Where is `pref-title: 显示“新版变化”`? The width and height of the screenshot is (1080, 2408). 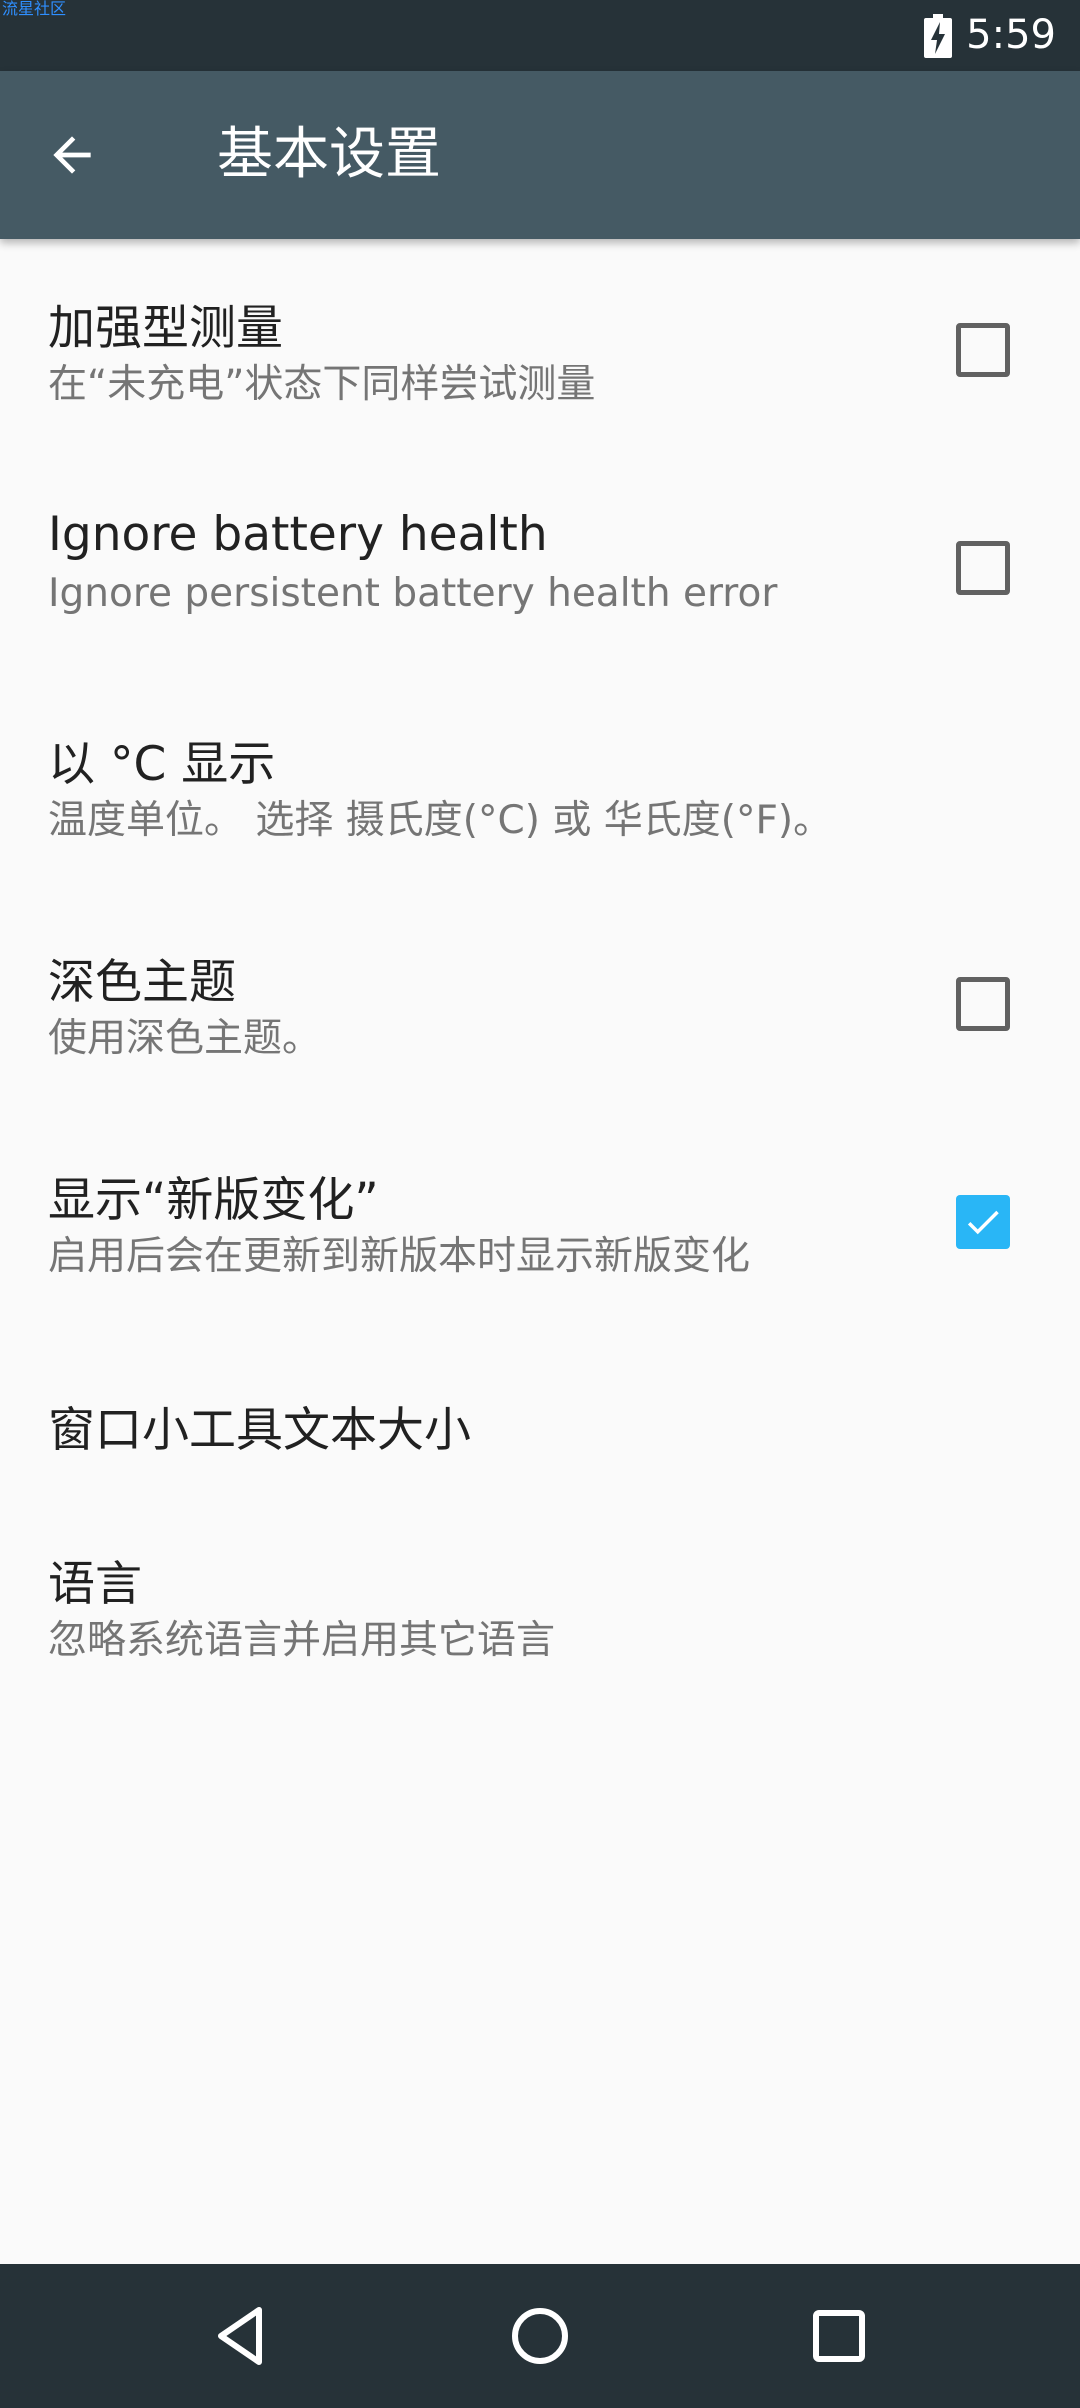
pref-title: 显示“新版变化” is located at coordinates (213, 1200).